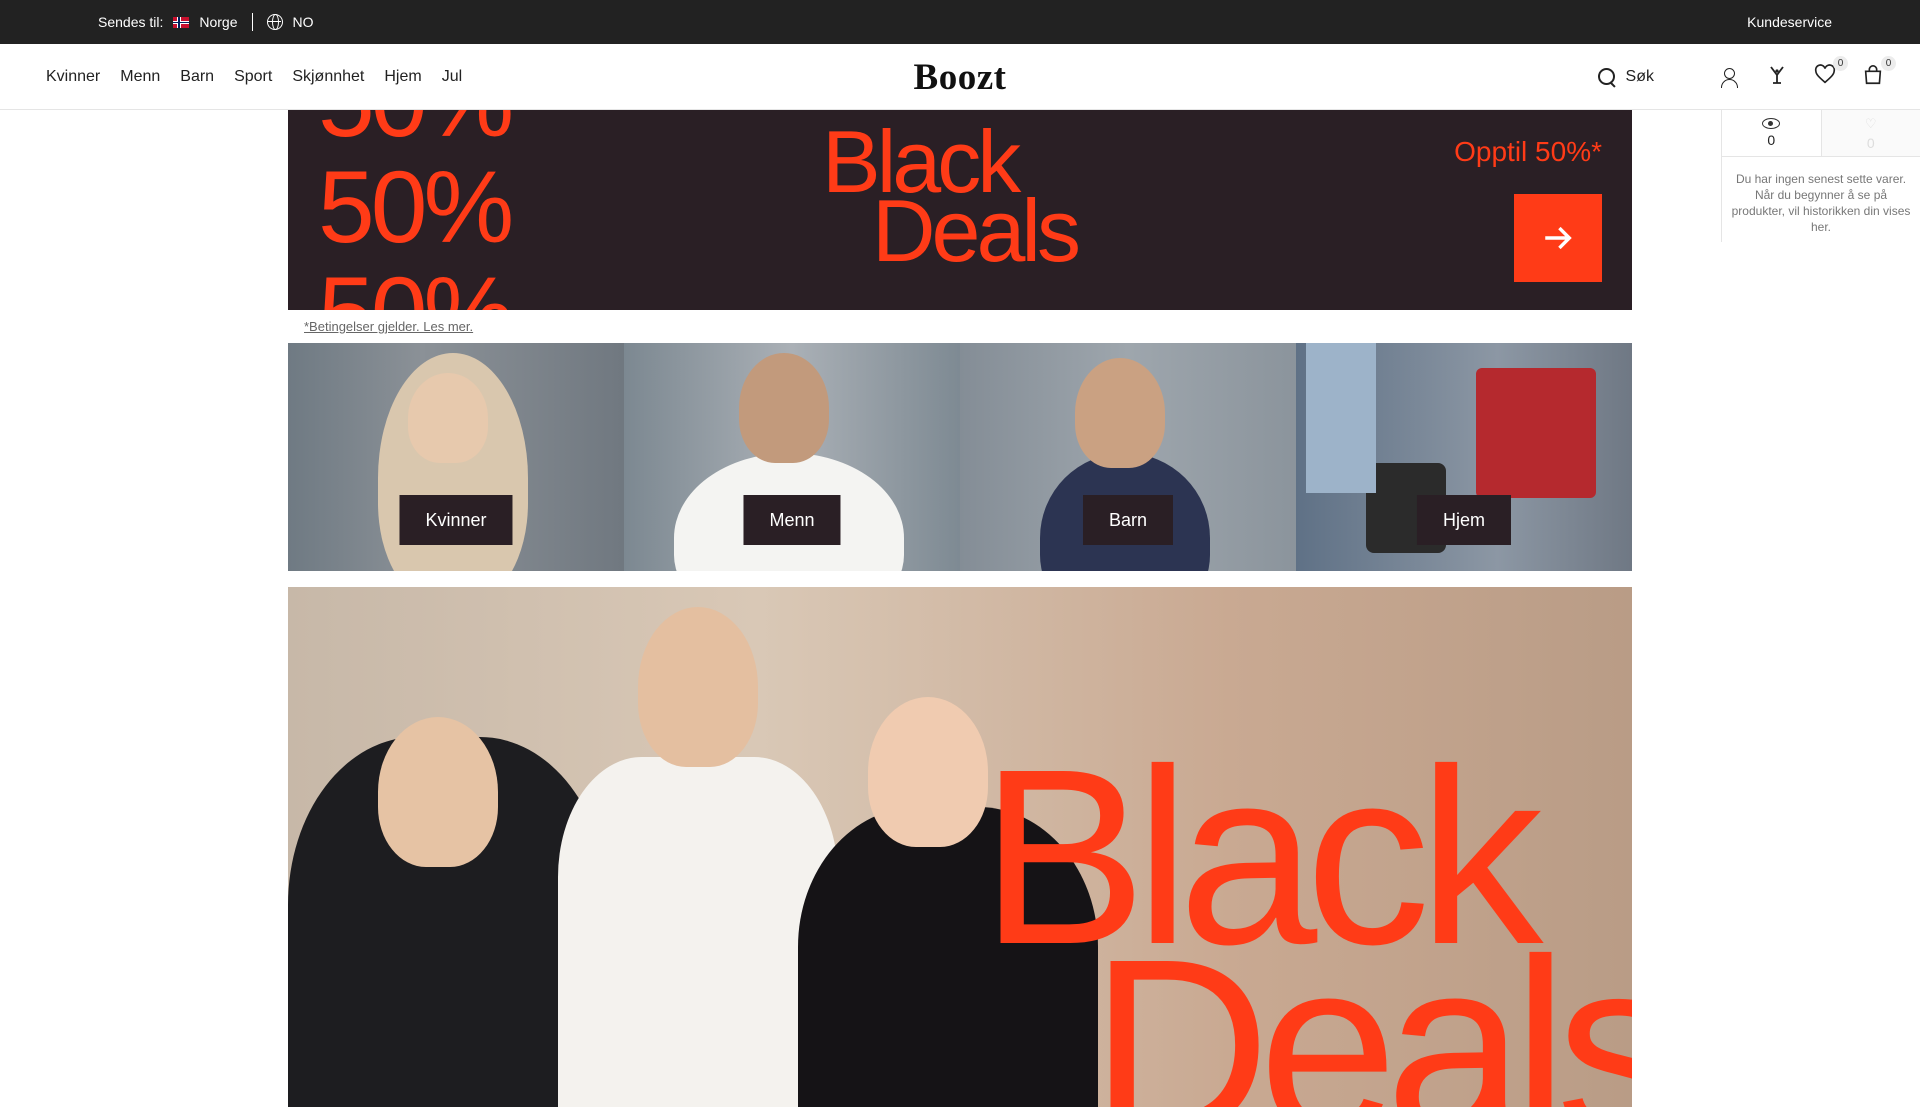  I want to click on beauty-icon, so click(1777, 77).